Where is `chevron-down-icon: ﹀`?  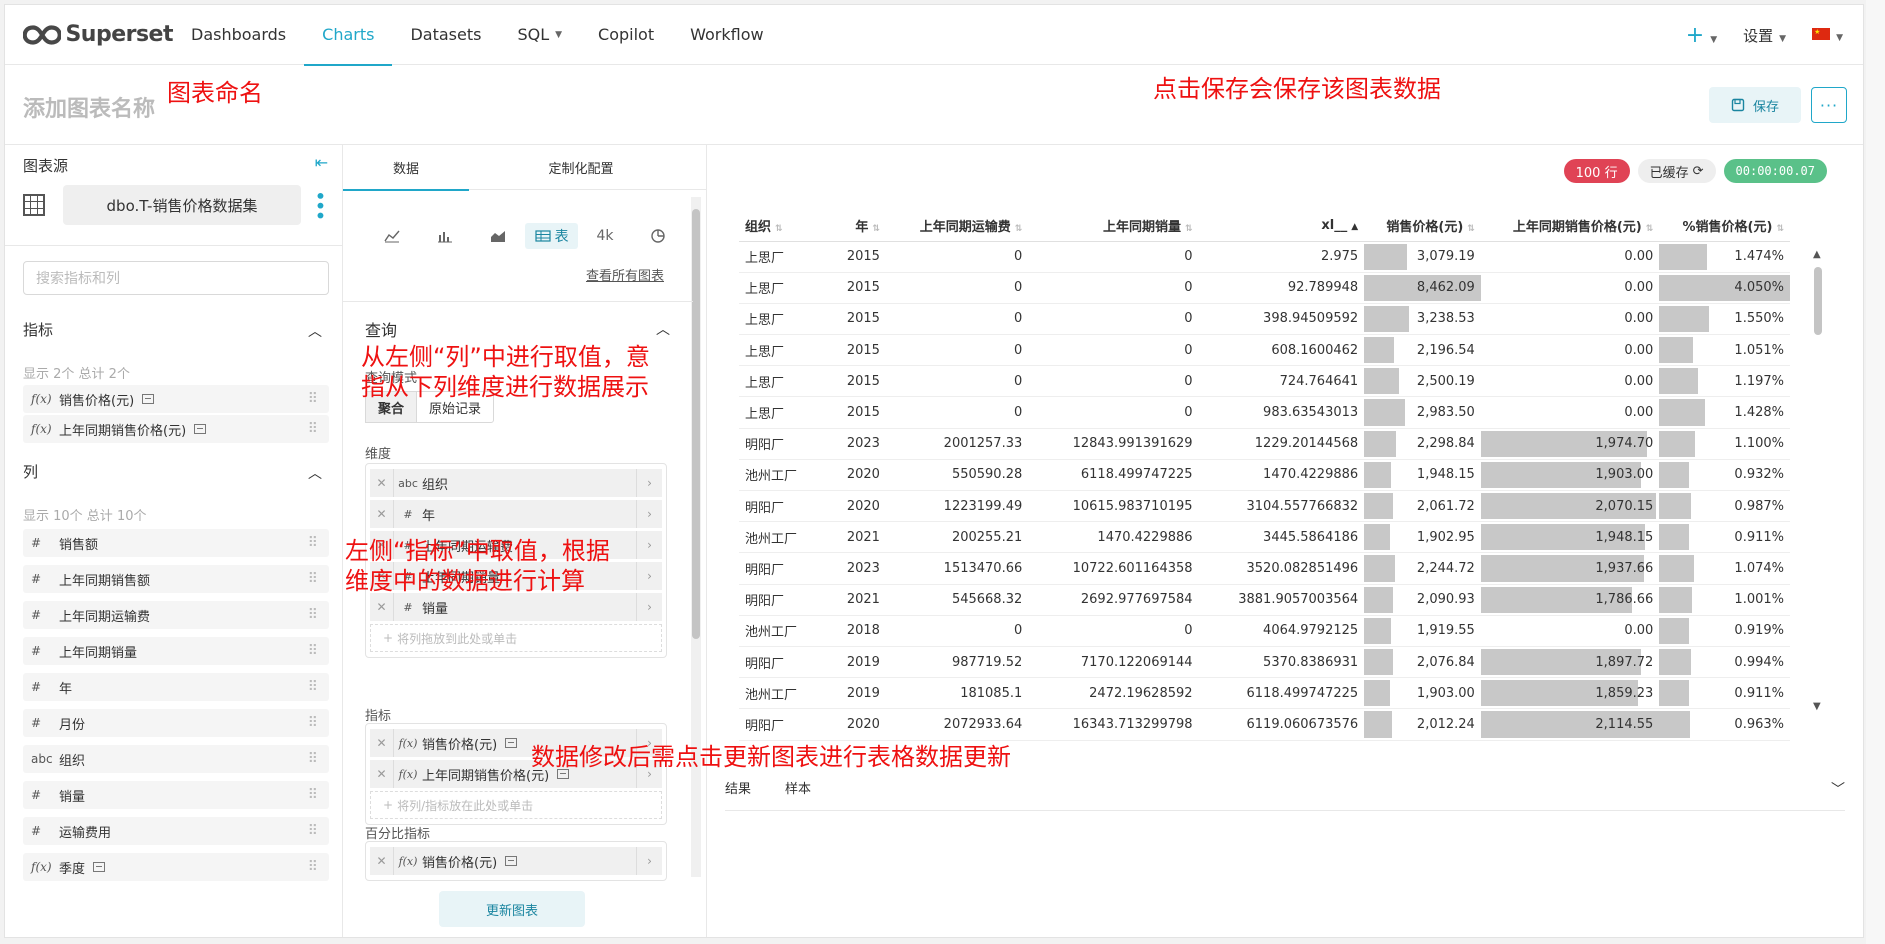 chevron-down-icon: ﹀ is located at coordinates (1838, 789).